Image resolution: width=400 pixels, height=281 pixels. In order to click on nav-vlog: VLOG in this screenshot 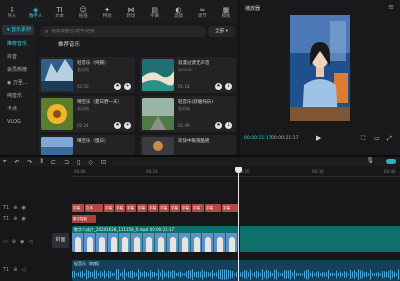, I will do `click(18, 122)`.